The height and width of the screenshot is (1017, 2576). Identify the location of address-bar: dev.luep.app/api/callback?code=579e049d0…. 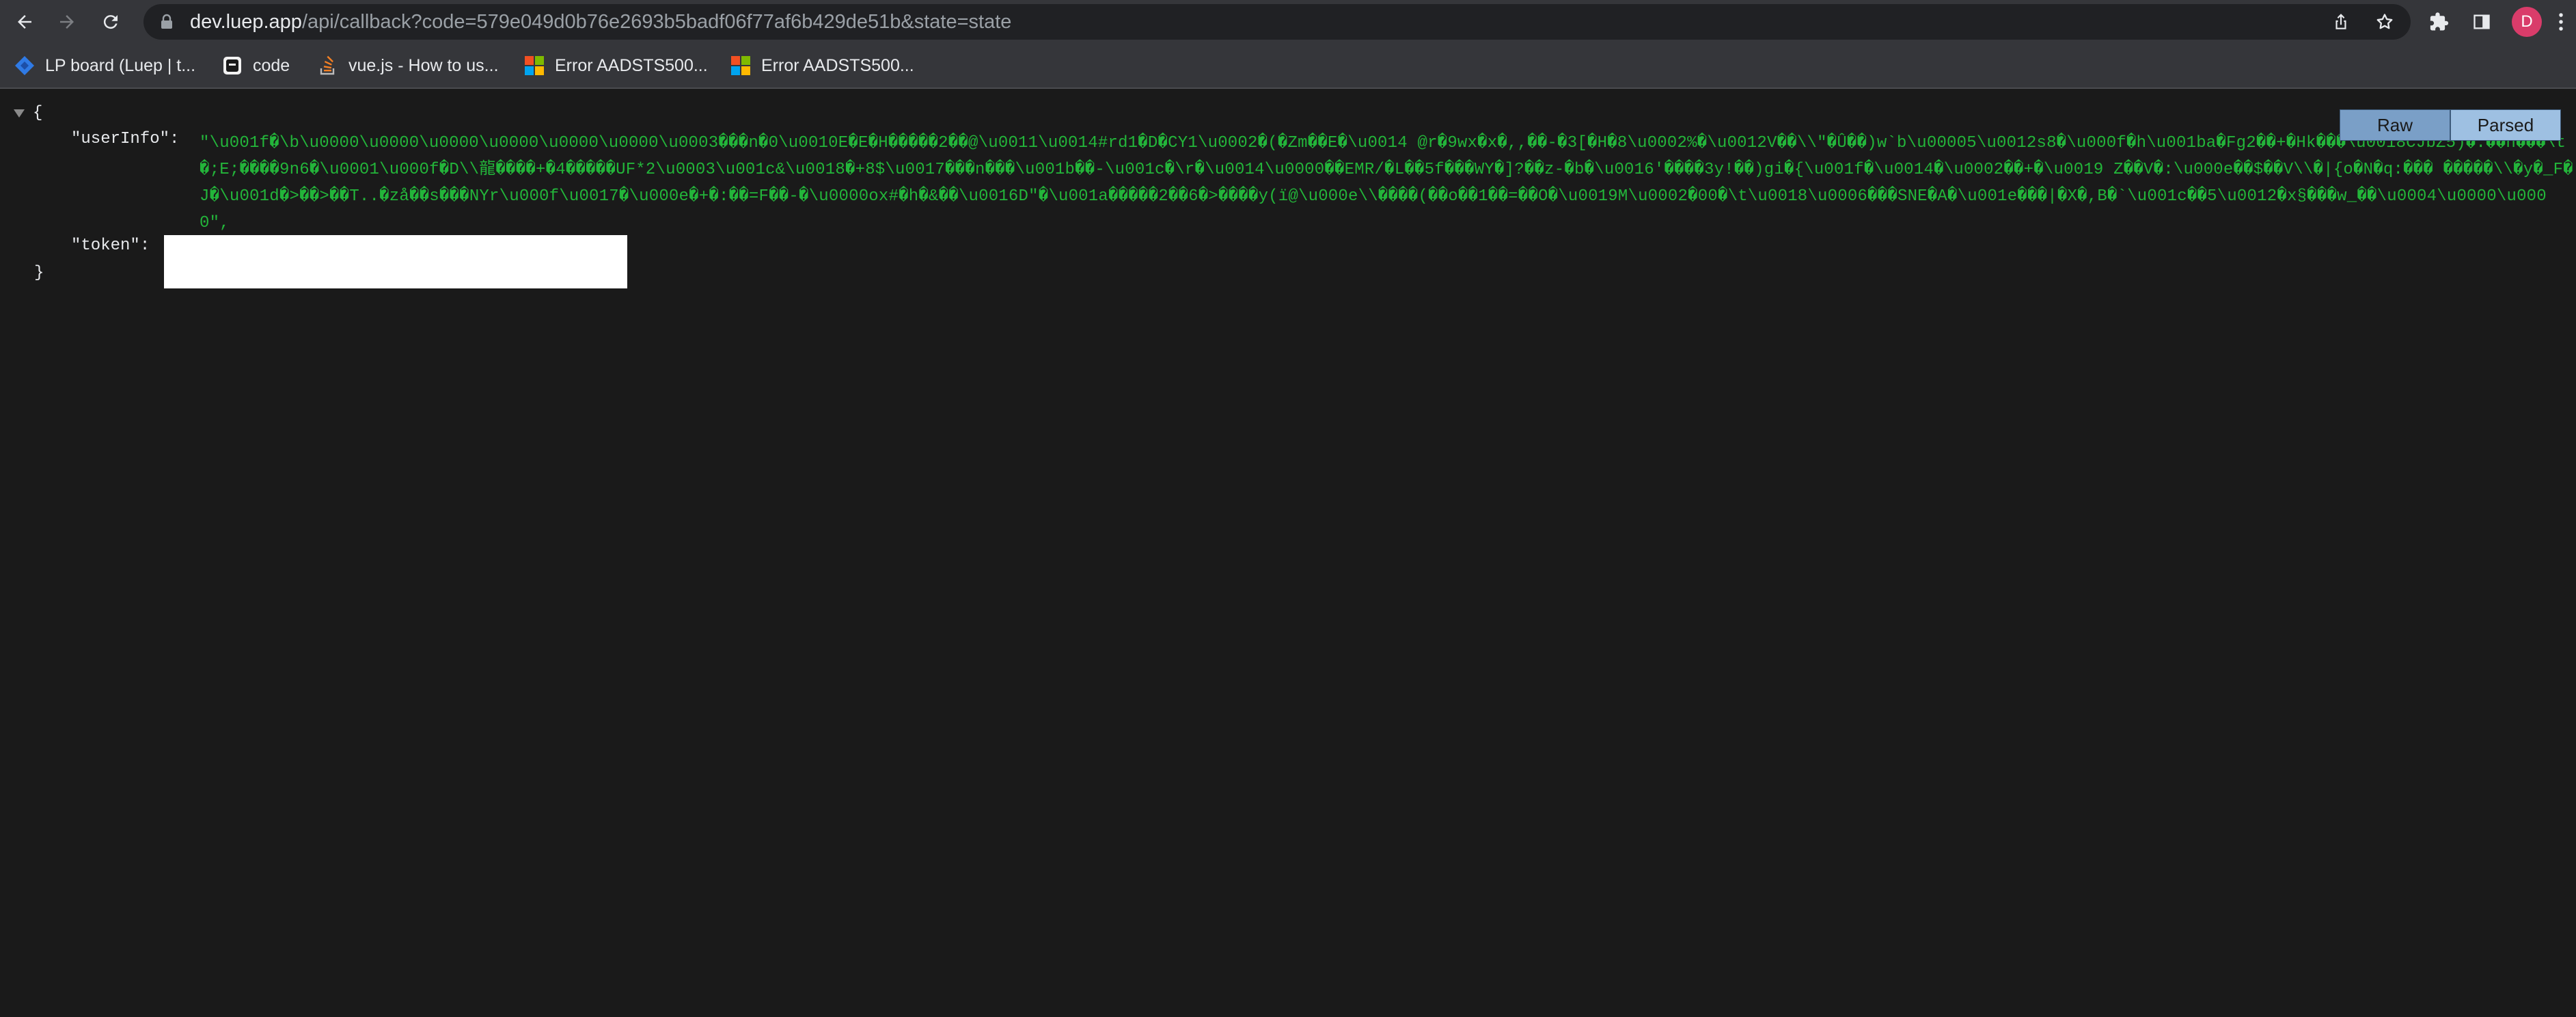
(1277, 22).